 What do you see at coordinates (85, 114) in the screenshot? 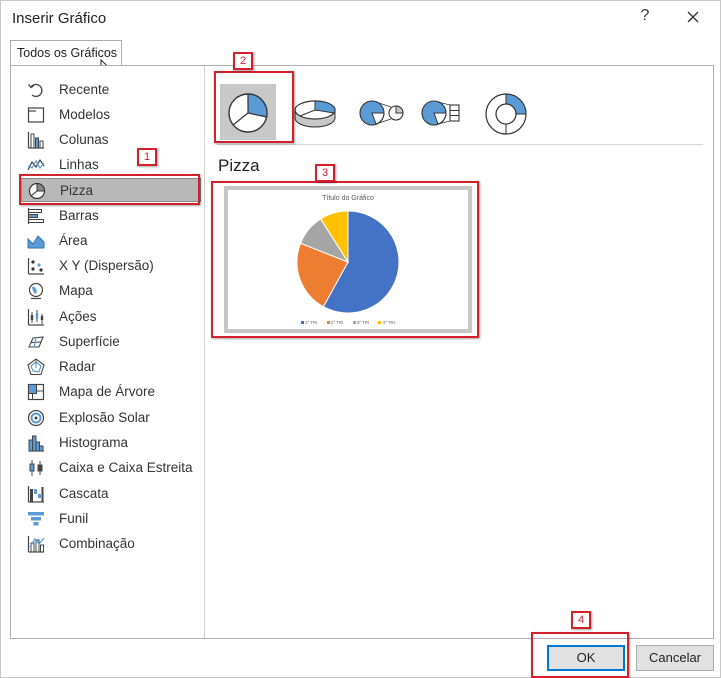
I see `sidebar-item-label: Modelos` at bounding box center [85, 114].